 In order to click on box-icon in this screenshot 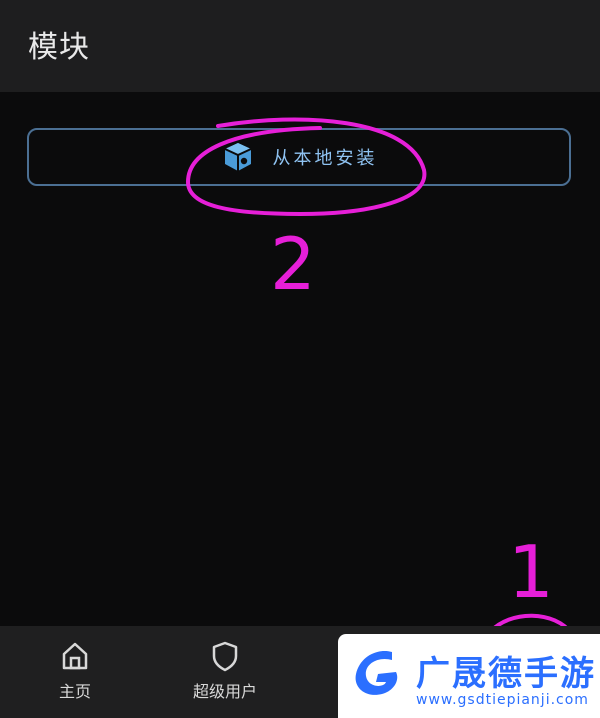, I will do `click(238, 157)`.